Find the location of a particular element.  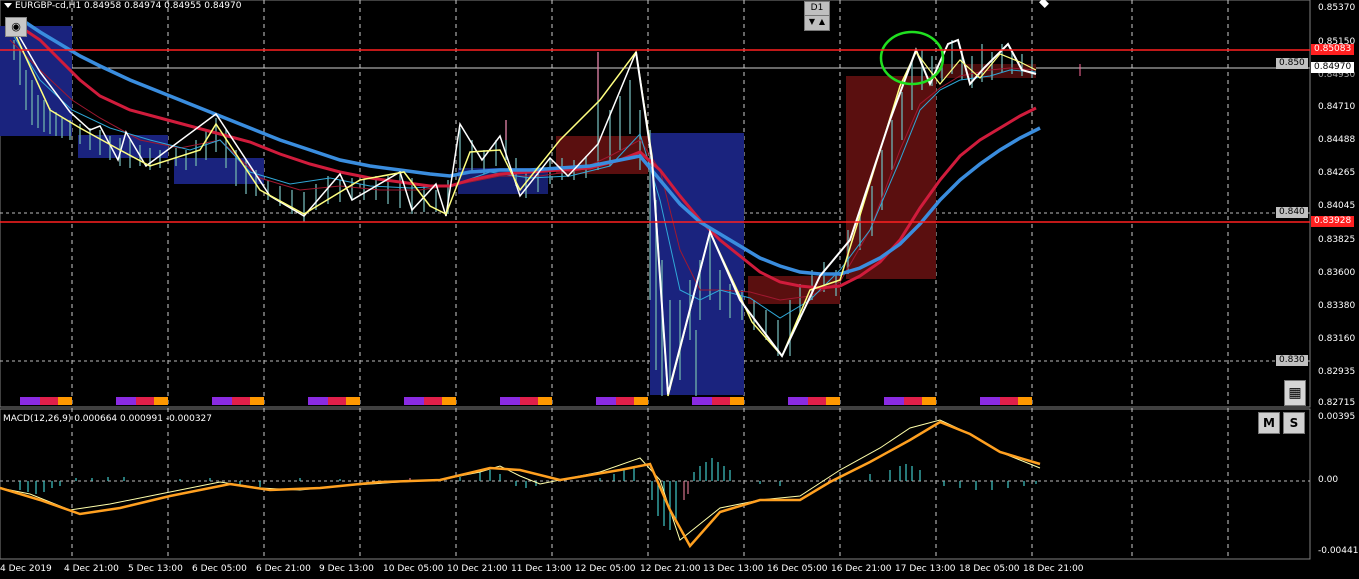

price-axis-label: 0.83600 is located at coordinates (1337, 273).